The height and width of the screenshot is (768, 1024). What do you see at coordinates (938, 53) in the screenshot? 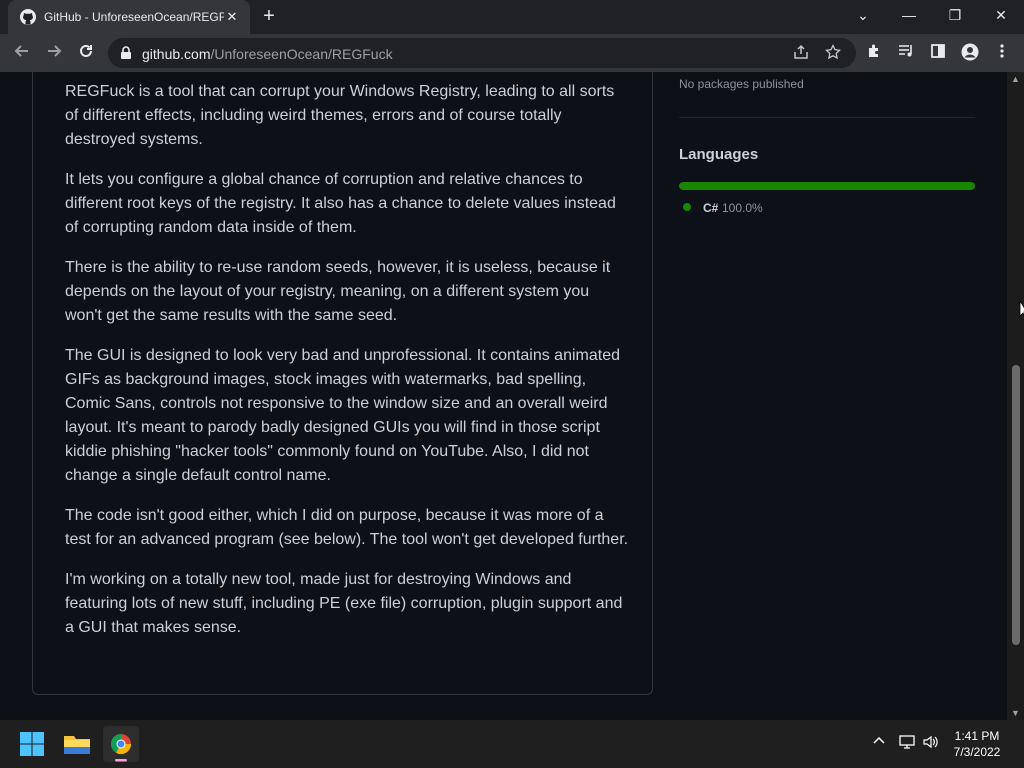
I see `side-panel-icon` at bounding box center [938, 53].